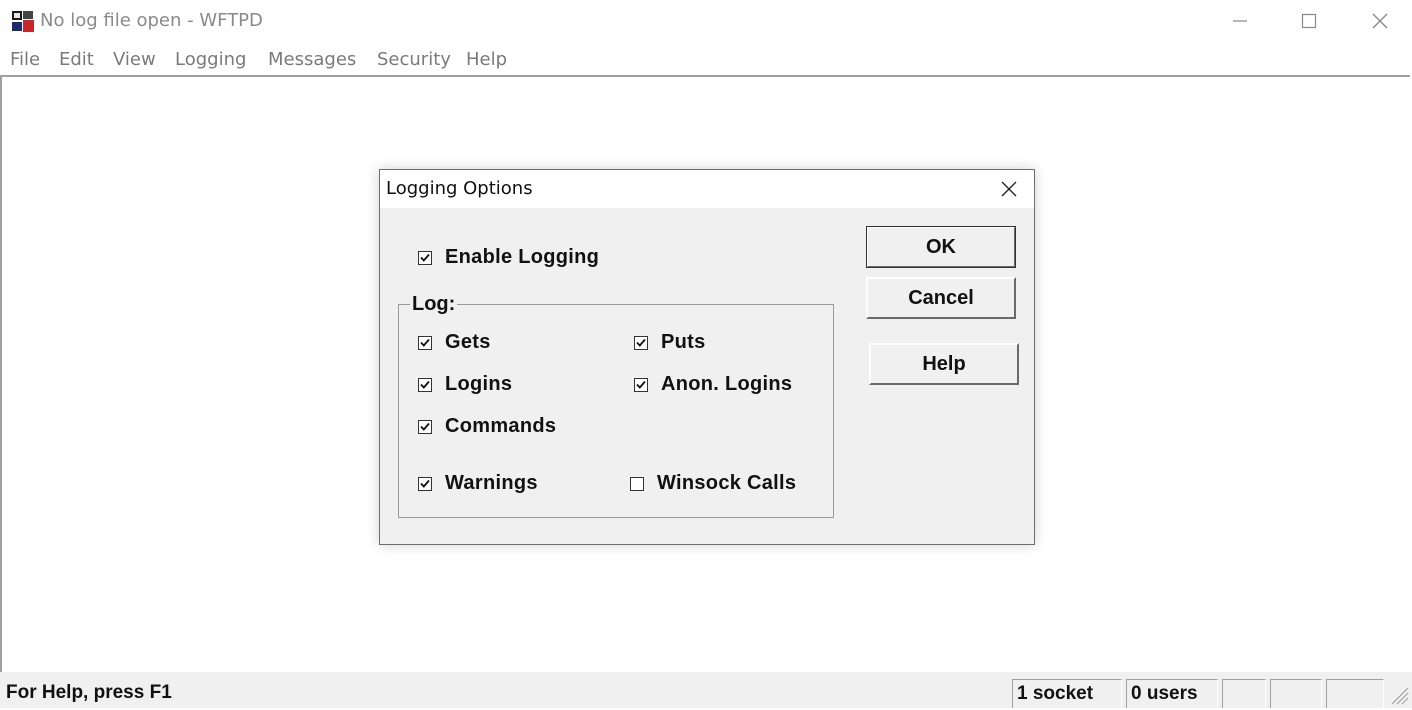  I want to click on ok-button: OK, so click(941, 247).